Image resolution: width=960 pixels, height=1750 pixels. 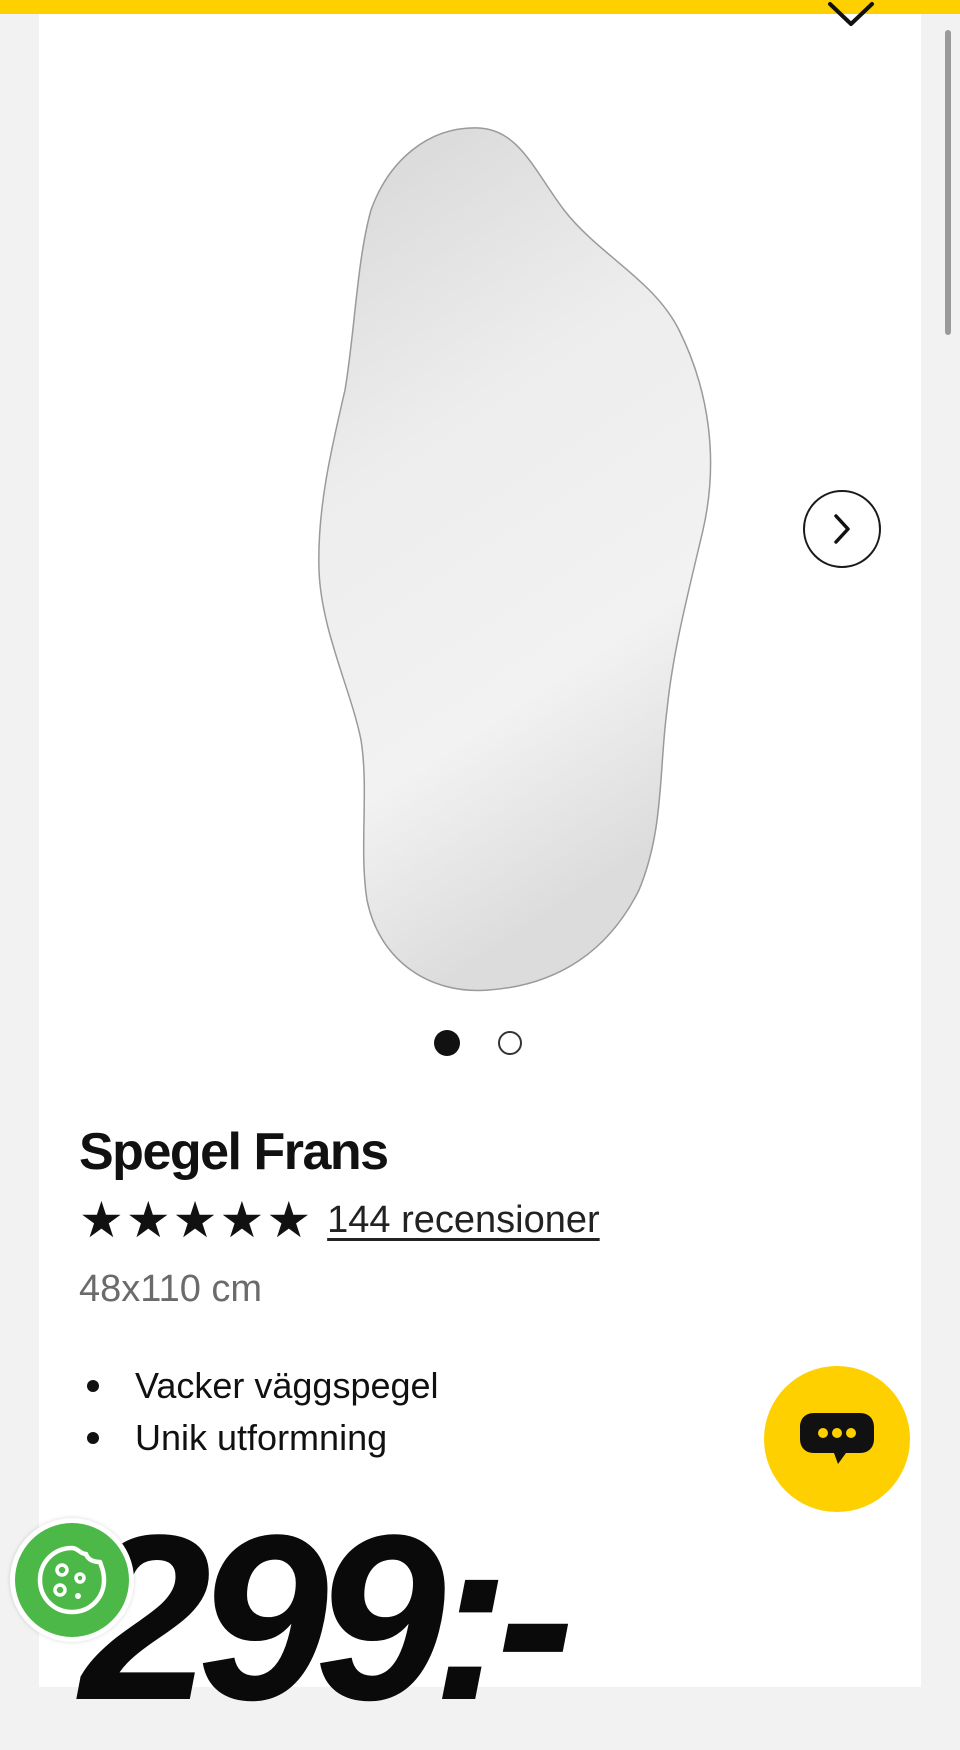 What do you see at coordinates (480, 7) in the screenshot?
I see `top-accent-bar` at bounding box center [480, 7].